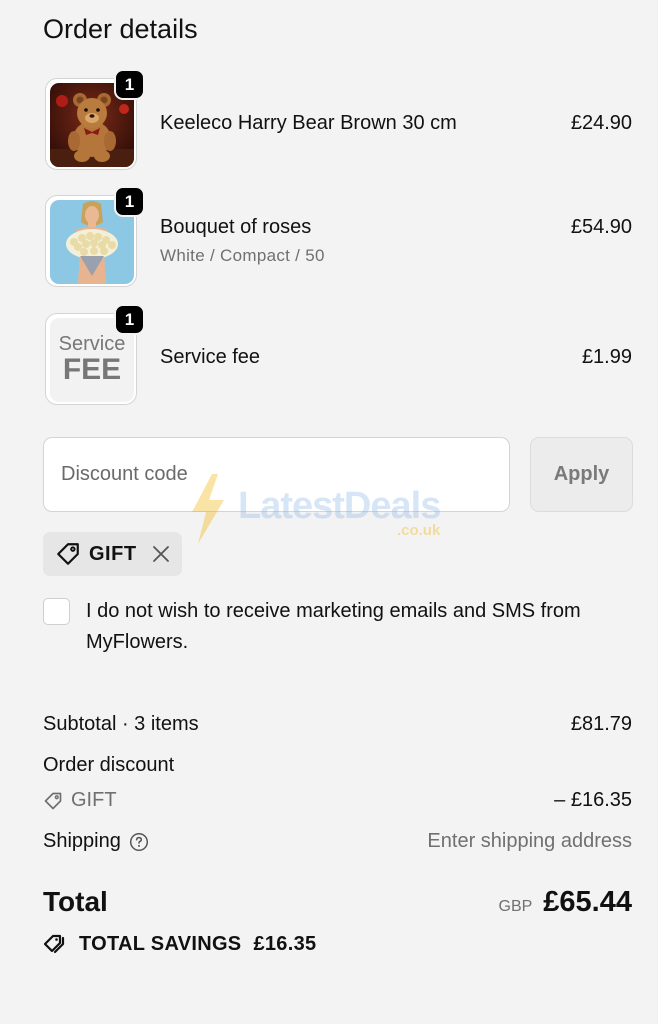  I want to click on item-name: Service fee, so click(210, 357).